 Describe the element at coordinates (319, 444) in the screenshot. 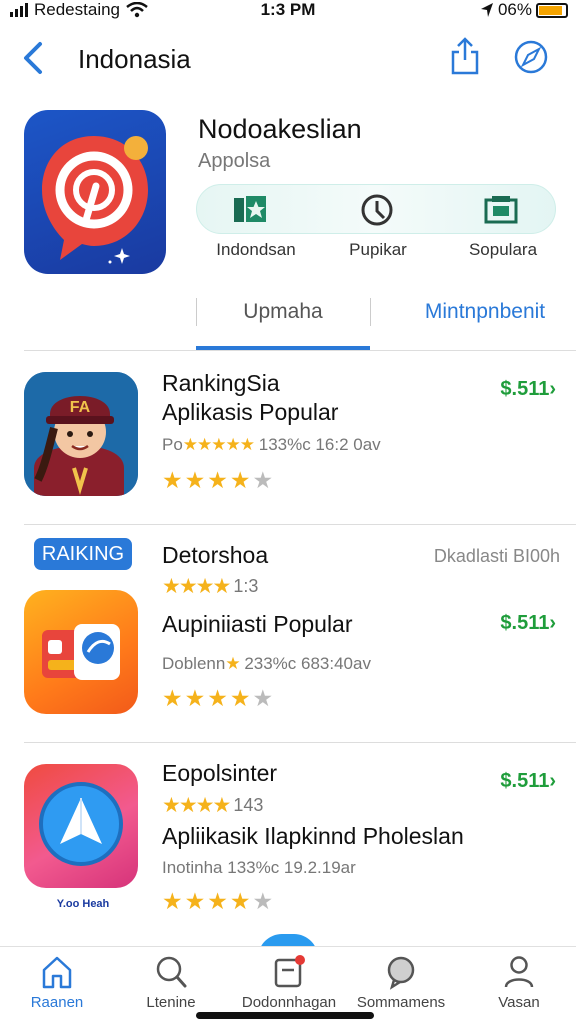

I see `meta-suffix: 133%c 16:2 0av` at that location.